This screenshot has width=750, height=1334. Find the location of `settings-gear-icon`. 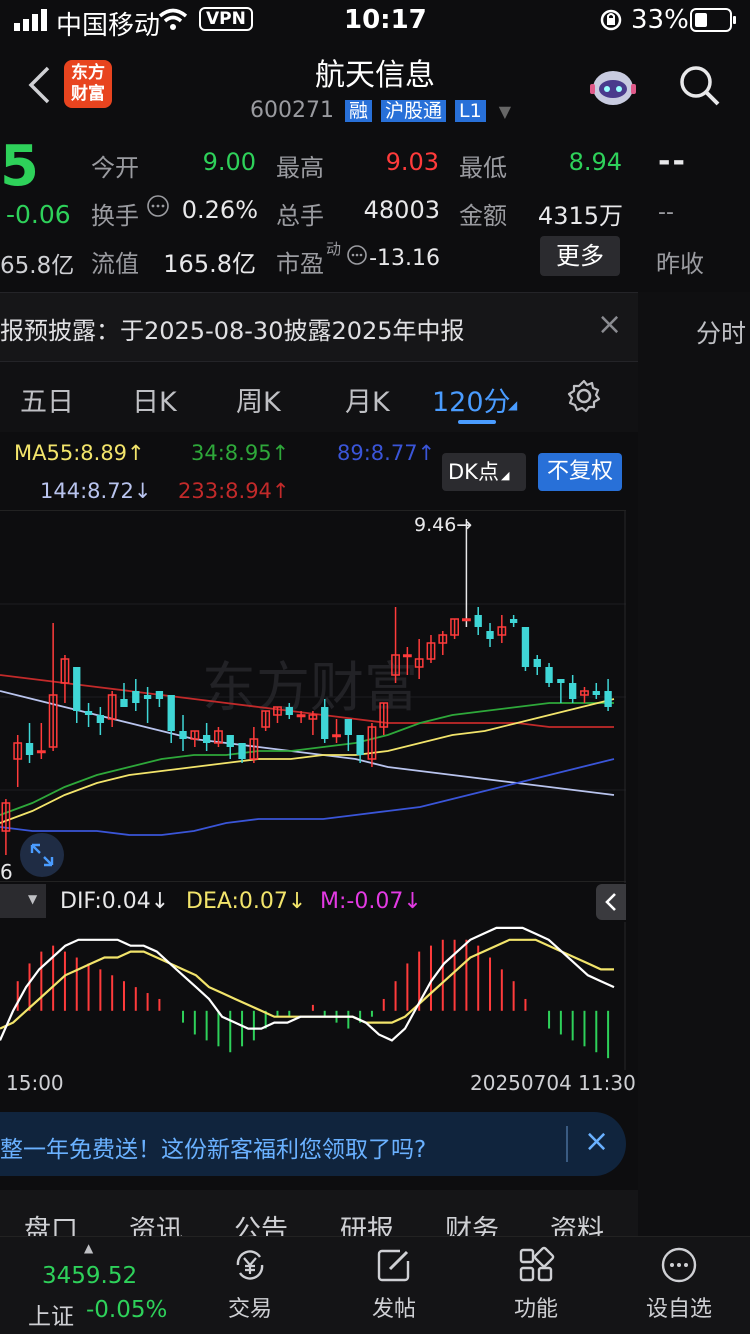

settings-gear-icon is located at coordinates (584, 396).